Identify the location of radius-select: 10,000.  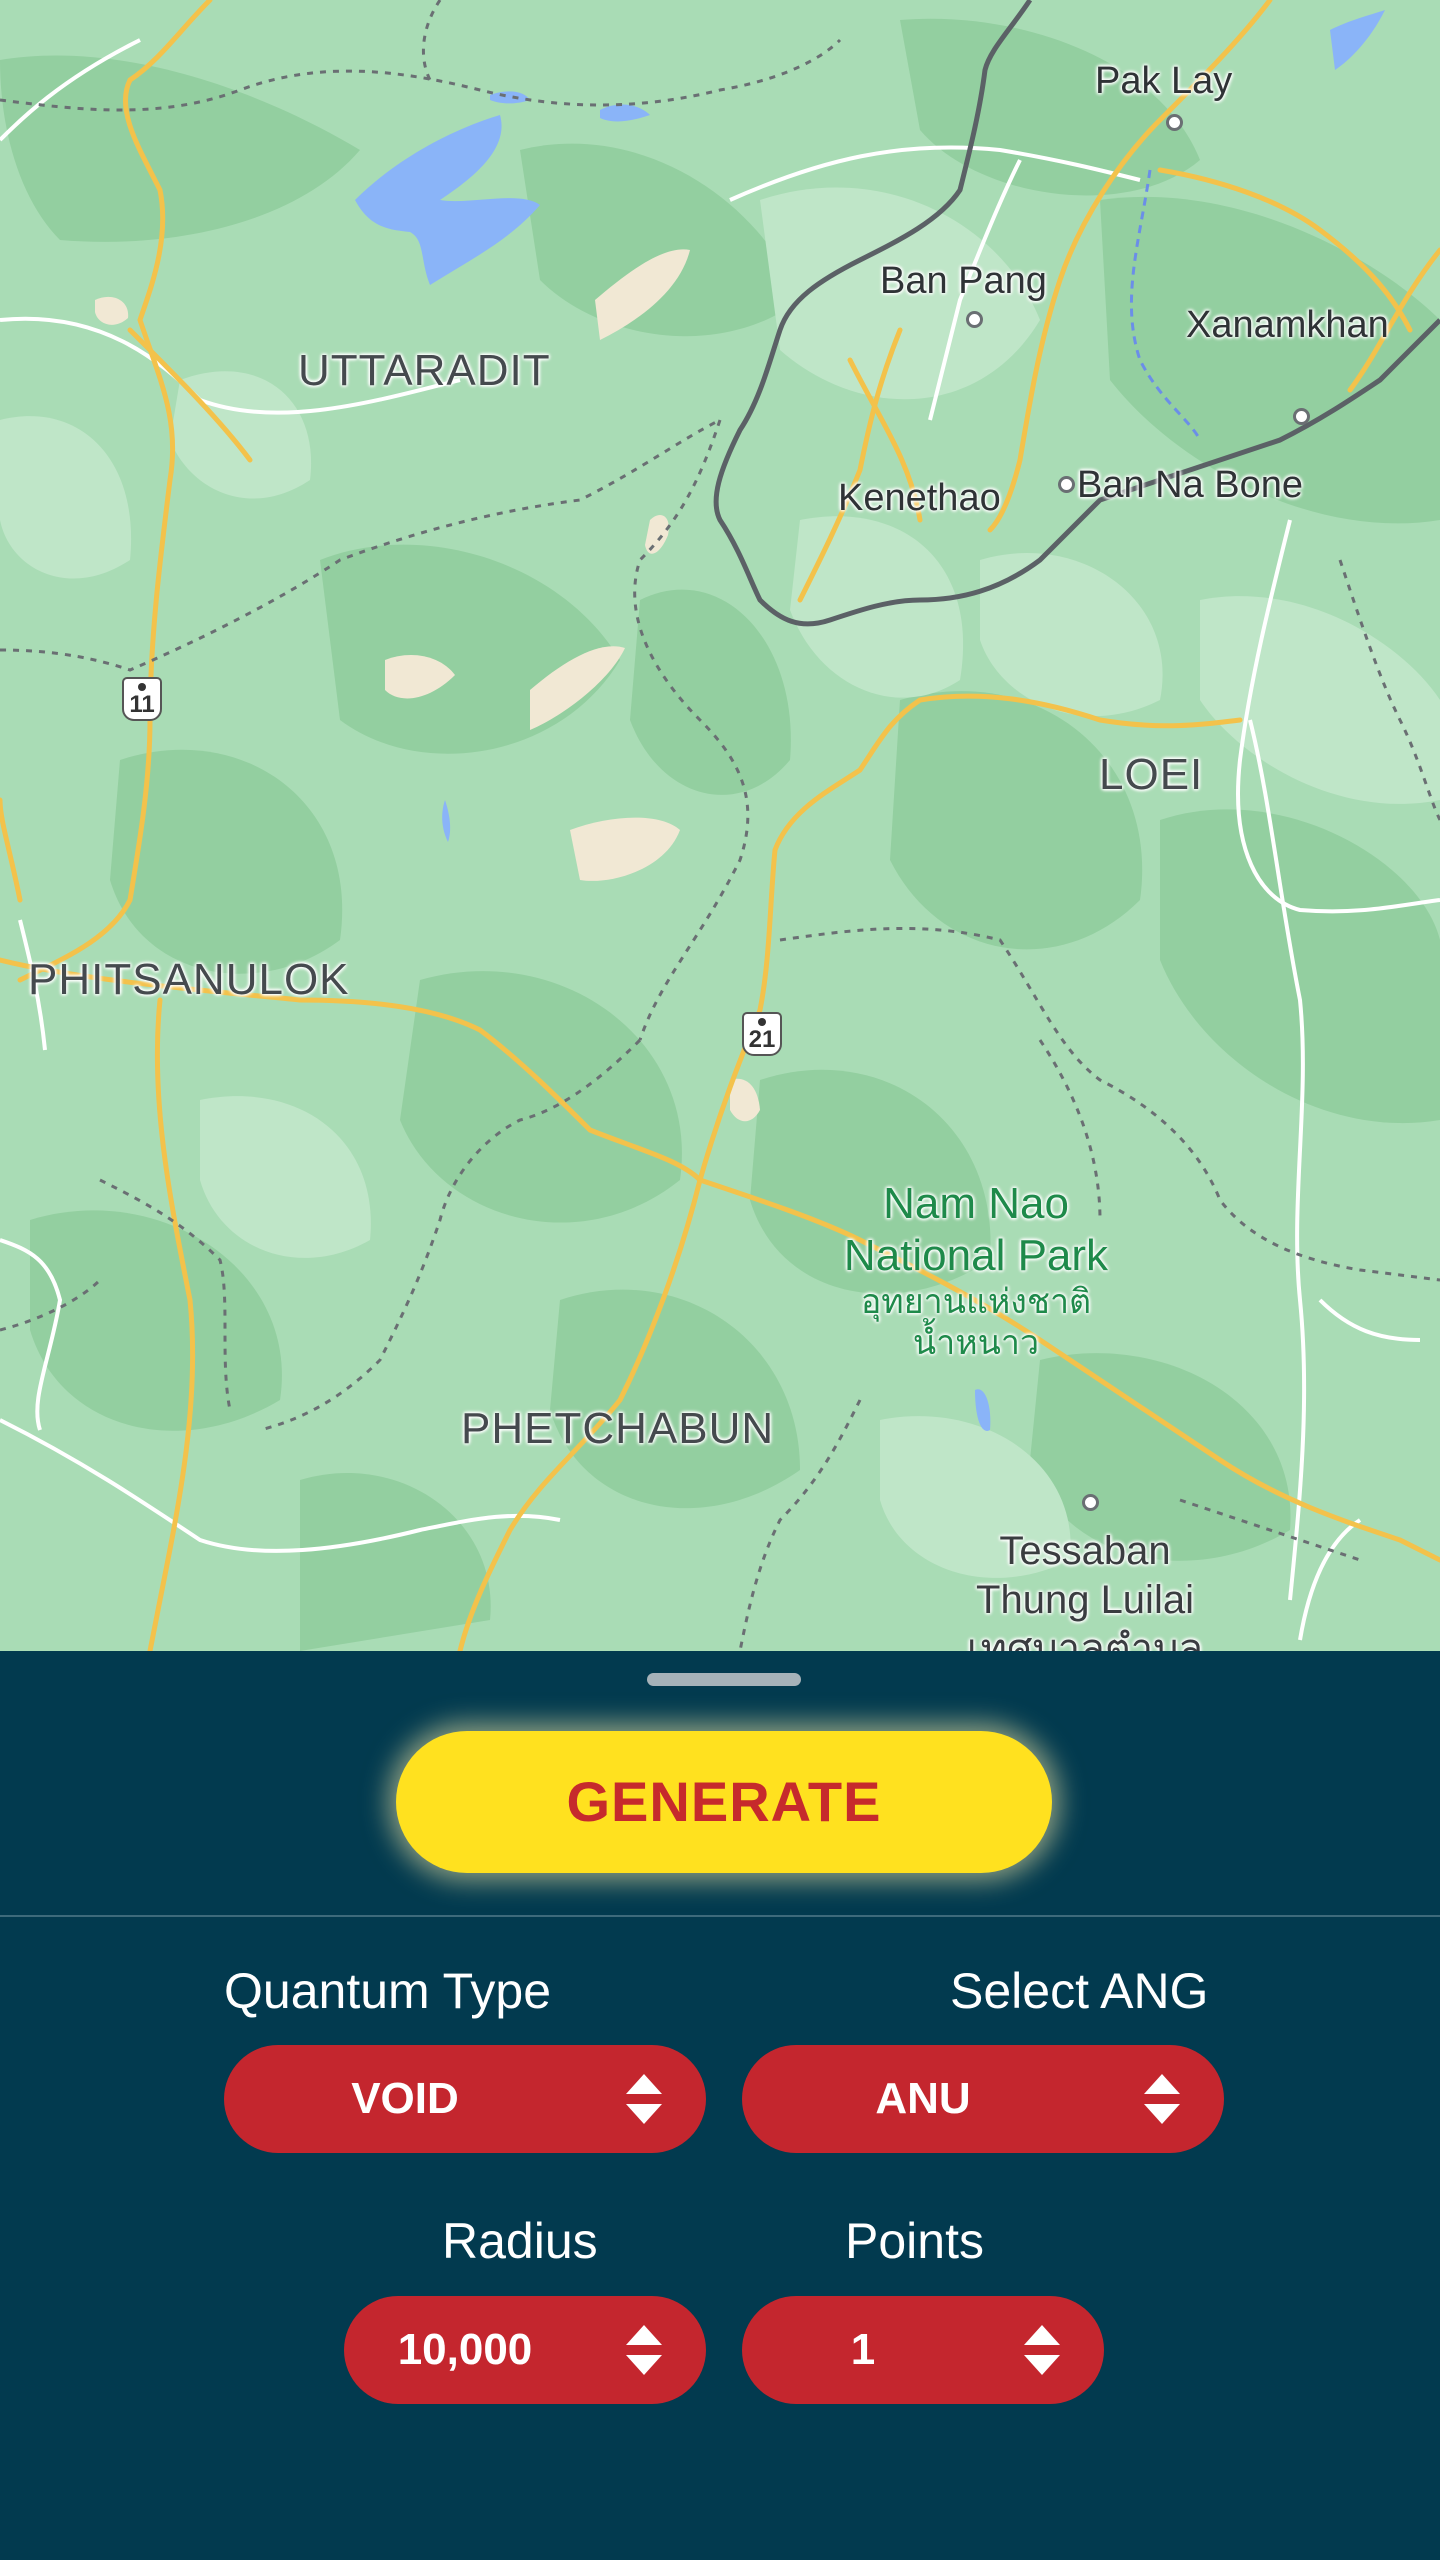
(525, 2350).